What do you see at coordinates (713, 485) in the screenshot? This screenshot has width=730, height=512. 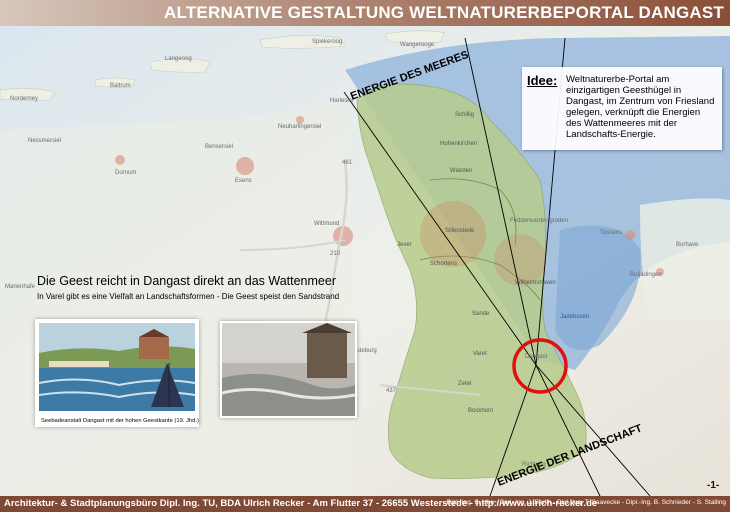 I see `page-number: -1-` at bounding box center [713, 485].